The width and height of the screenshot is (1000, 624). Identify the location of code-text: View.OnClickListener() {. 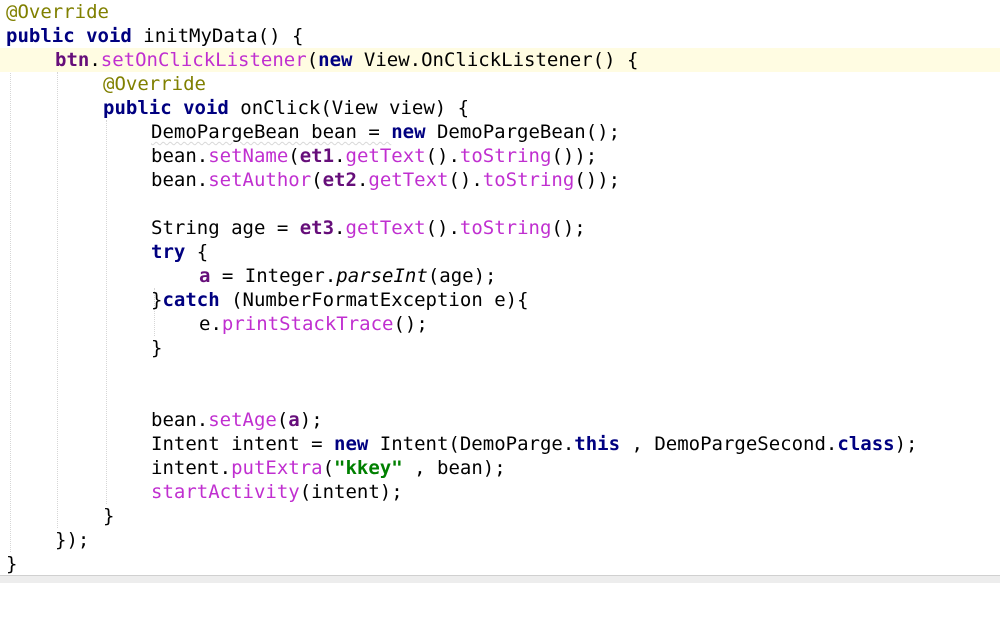
(495, 60).